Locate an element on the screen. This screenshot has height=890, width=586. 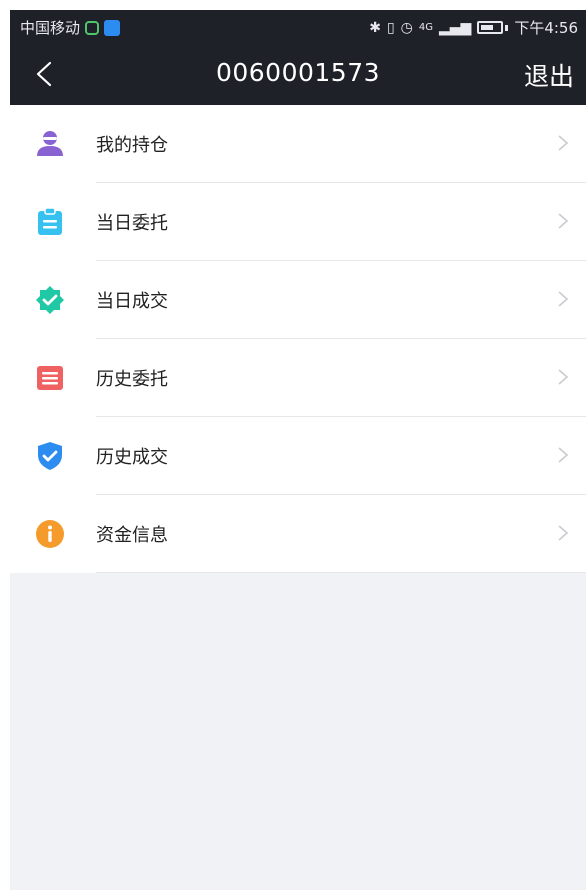
logout-button: 退出 is located at coordinates (549, 75).